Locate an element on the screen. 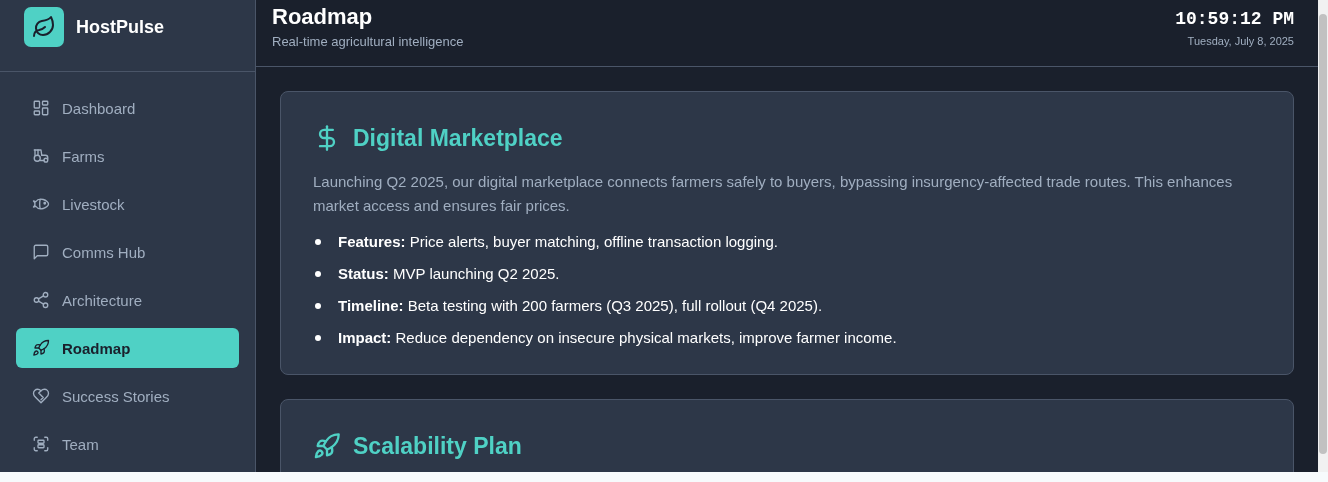 The image size is (1328, 482). page-title: Roadmap is located at coordinates (323, 17).